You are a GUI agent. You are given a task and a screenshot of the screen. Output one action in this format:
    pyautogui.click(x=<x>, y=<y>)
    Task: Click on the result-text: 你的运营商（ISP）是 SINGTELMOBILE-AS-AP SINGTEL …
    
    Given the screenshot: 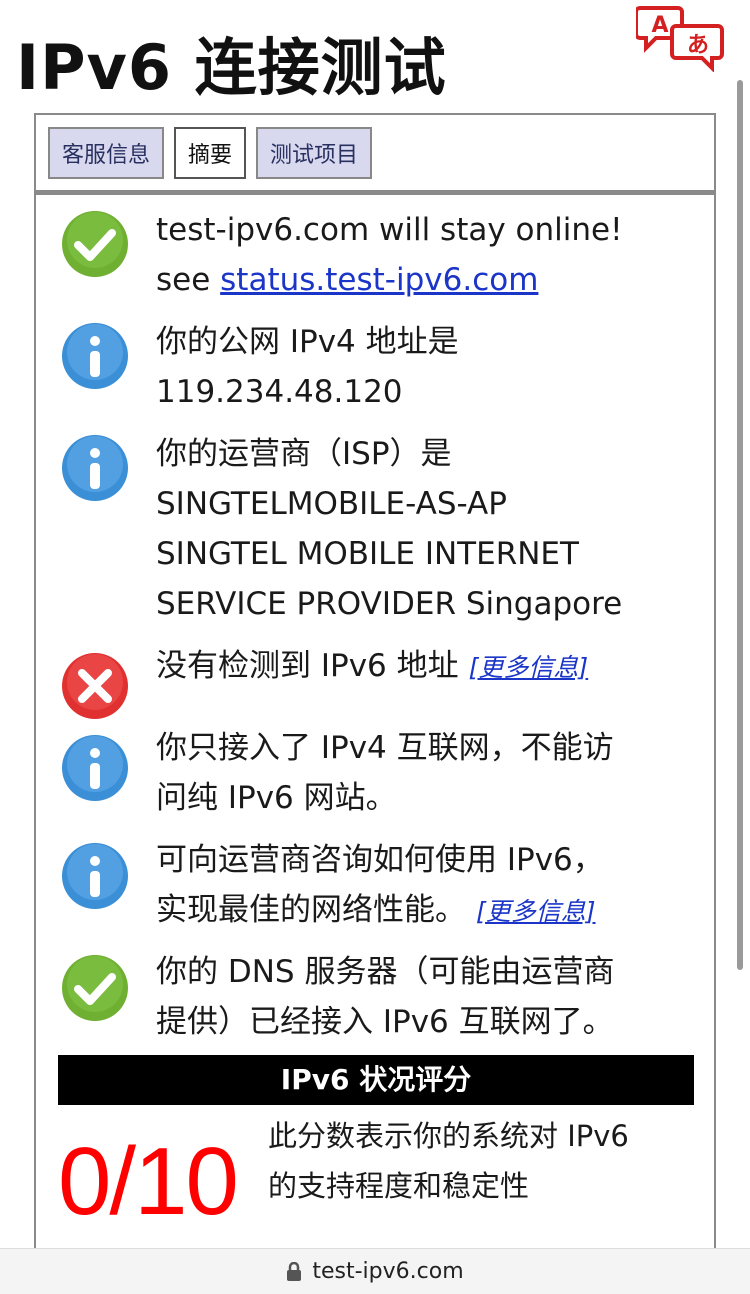 What is the action you would take?
    pyautogui.click(x=389, y=529)
    